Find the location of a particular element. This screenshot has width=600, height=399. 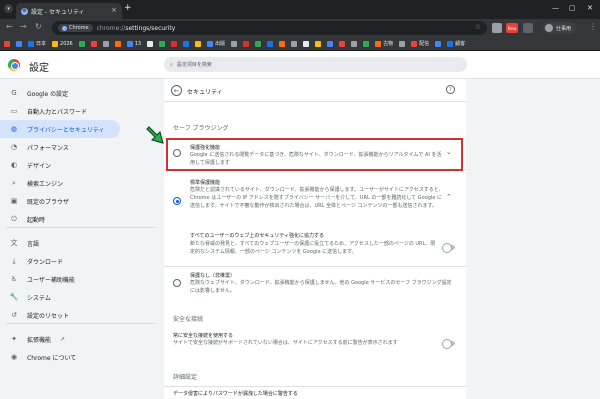

bookmark-item: 2026 is located at coordinates (62, 43).